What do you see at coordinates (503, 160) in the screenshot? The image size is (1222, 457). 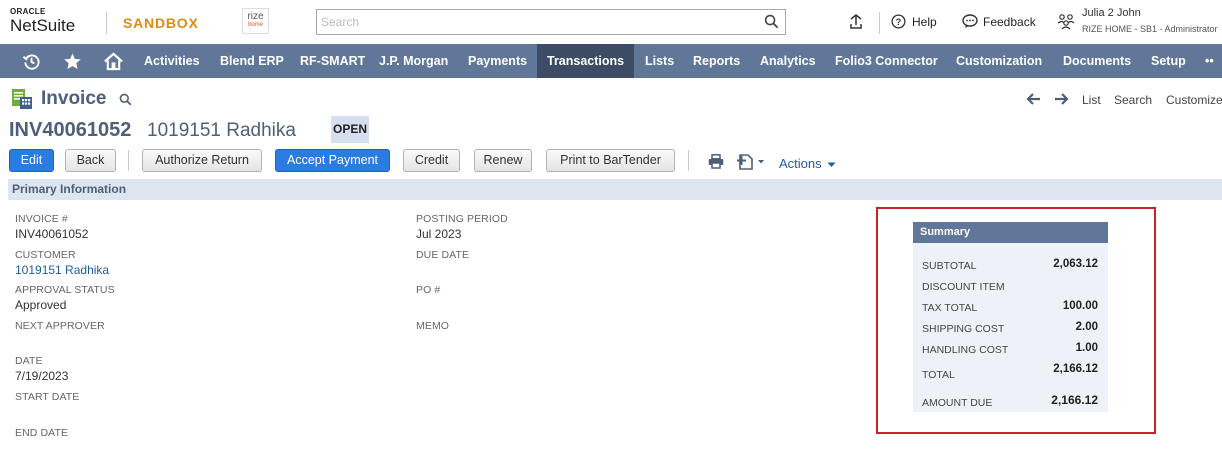 I see `renew-button: Renew` at bounding box center [503, 160].